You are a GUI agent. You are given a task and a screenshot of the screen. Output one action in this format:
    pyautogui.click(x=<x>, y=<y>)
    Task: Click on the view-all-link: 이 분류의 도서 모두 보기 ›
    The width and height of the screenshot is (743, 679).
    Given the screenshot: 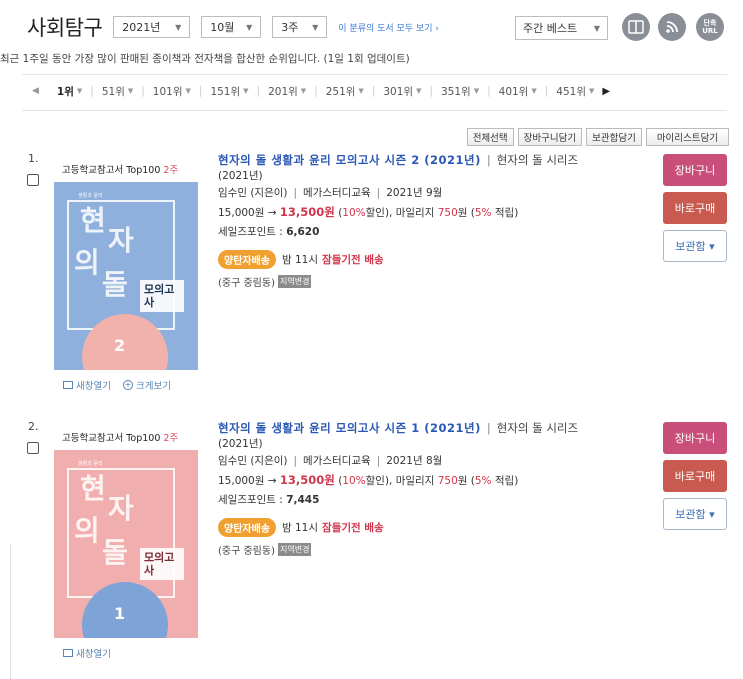 What is the action you would take?
    pyautogui.click(x=388, y=27)
    